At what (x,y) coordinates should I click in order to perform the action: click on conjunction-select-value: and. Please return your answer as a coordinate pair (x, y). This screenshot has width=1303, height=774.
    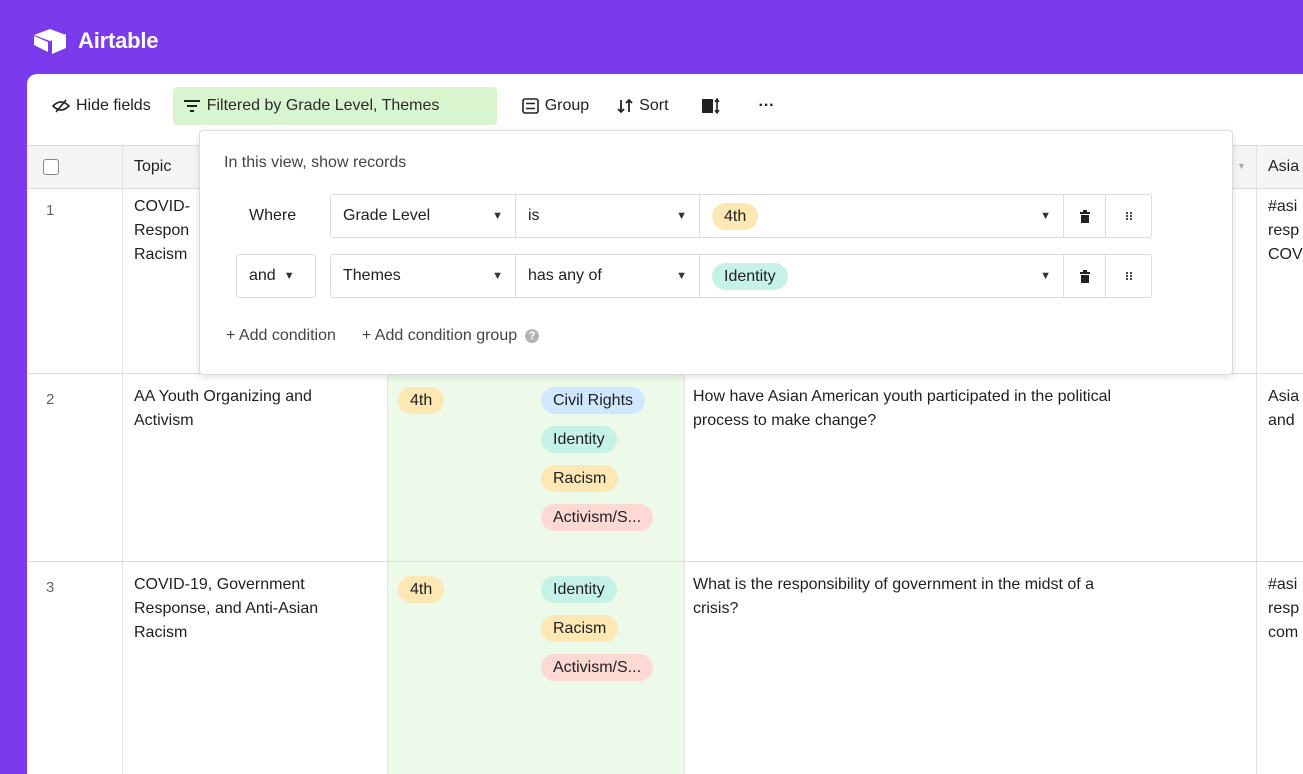
    Looking at the image, I should click on (262, 275).